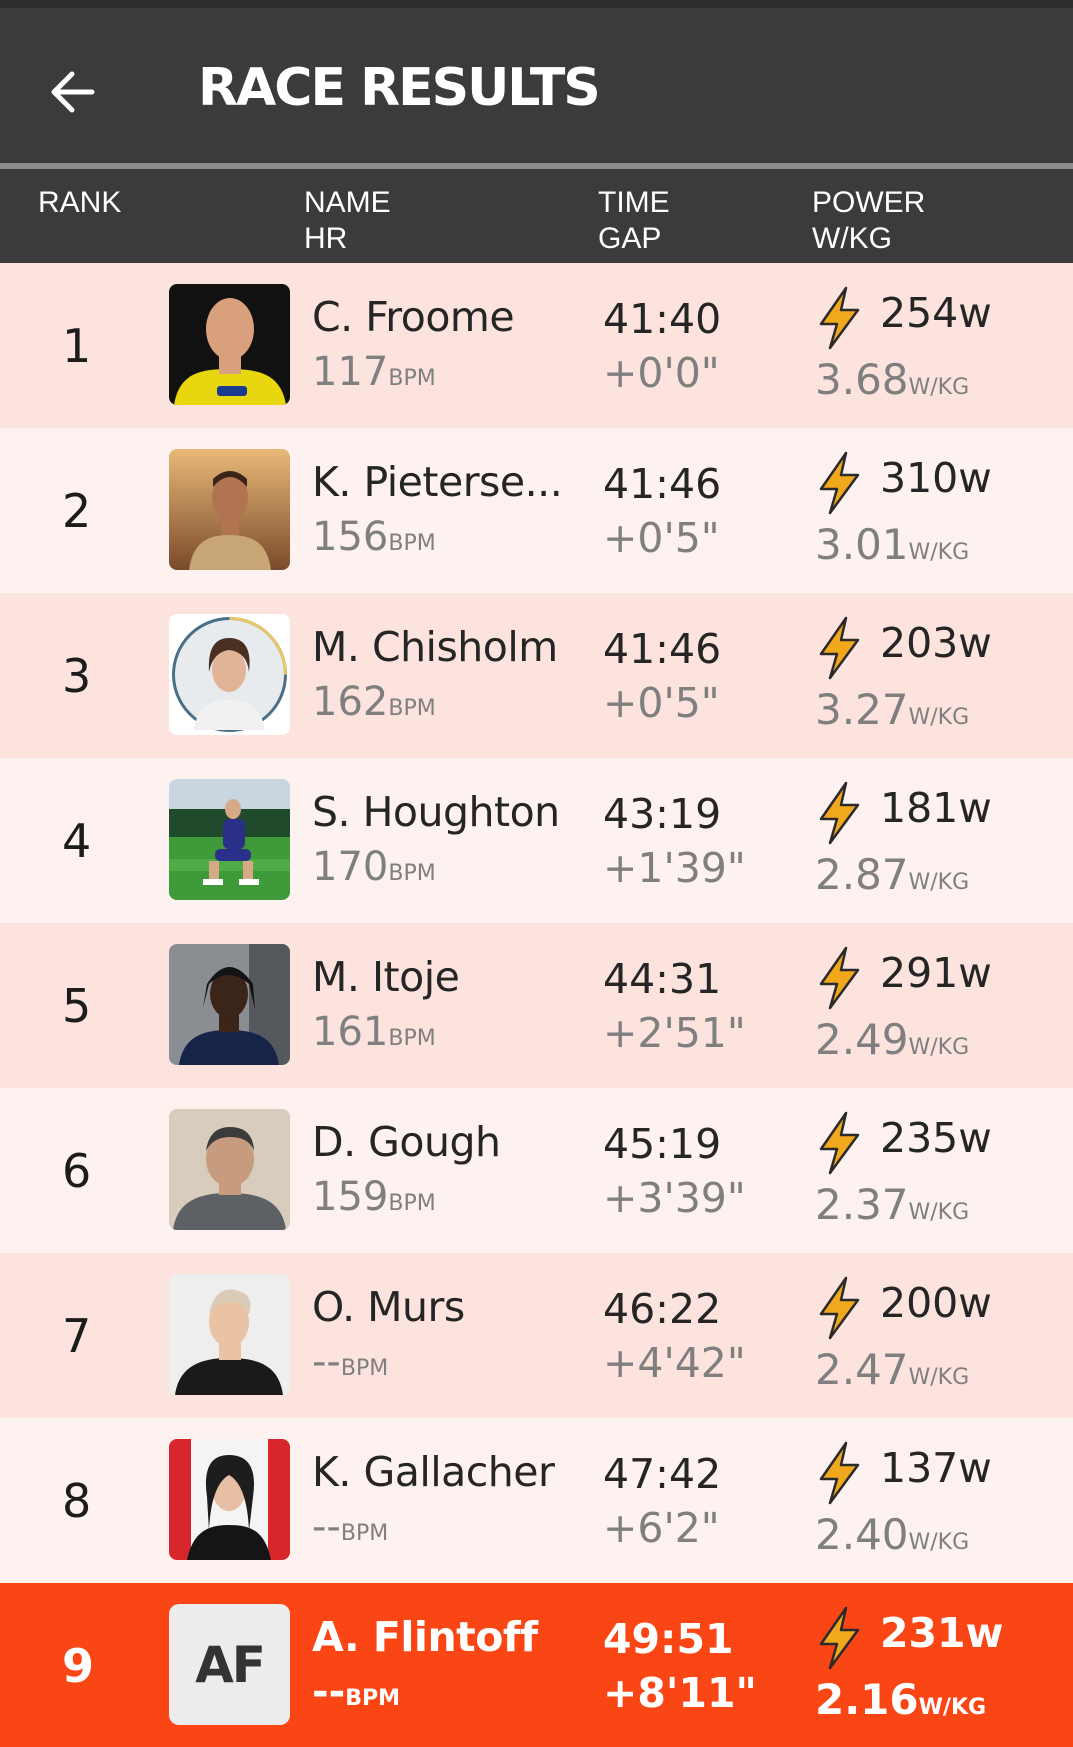  What do you see at coordinates (536, 1170) in the screenshot?
I see `table-row: 6 D. Gough 159BPM 45:19 +3'39" 235w 2.37W/KG` at bounding box center [536, 1170].